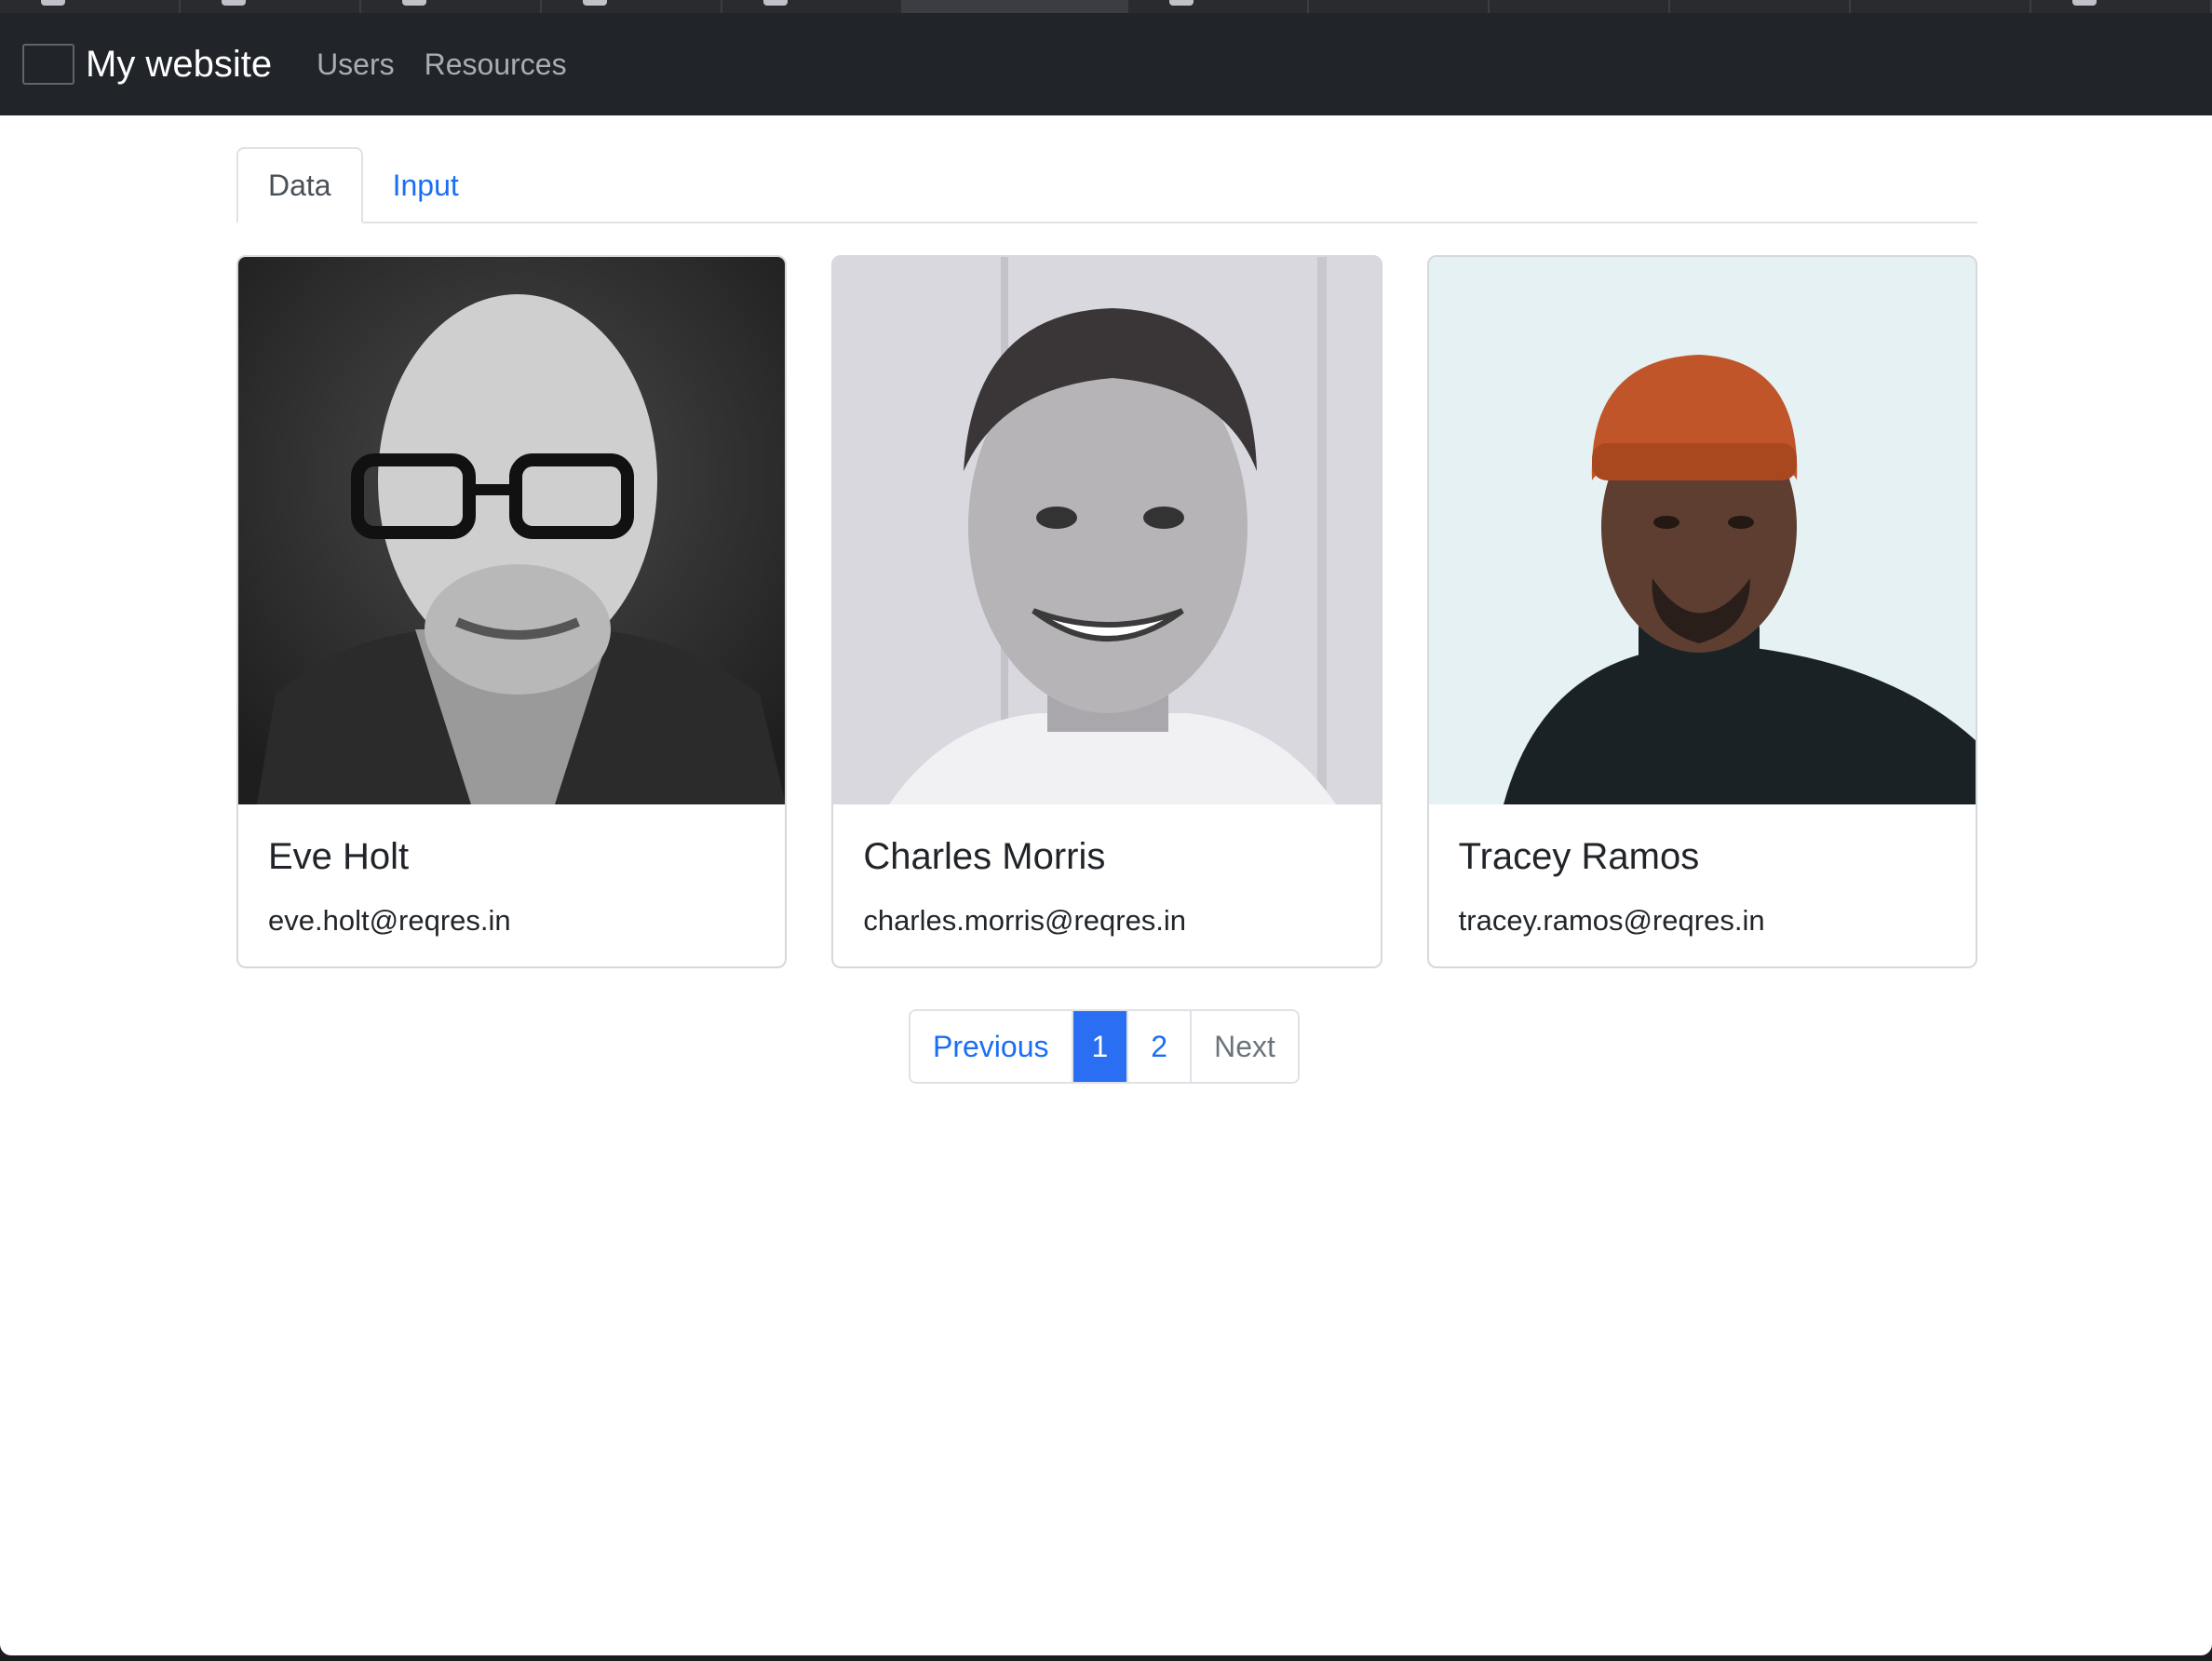 This screenshot has width=2212, height=1661. Describe the element at coordinates (1160, 1047) in the screenshot. I see `page-2-button: 2` at that location.